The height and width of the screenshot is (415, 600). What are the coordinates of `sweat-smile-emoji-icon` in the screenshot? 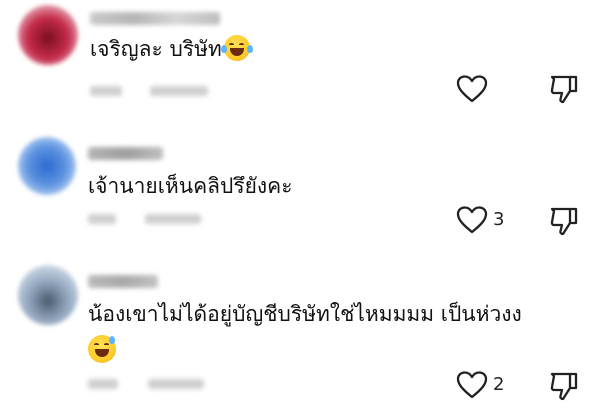 It's located at (102, 349).